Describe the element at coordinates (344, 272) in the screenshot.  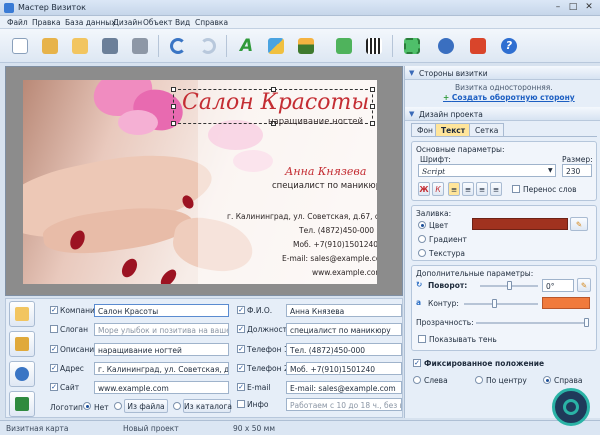
I see `card-site: www.example.com` at that location.